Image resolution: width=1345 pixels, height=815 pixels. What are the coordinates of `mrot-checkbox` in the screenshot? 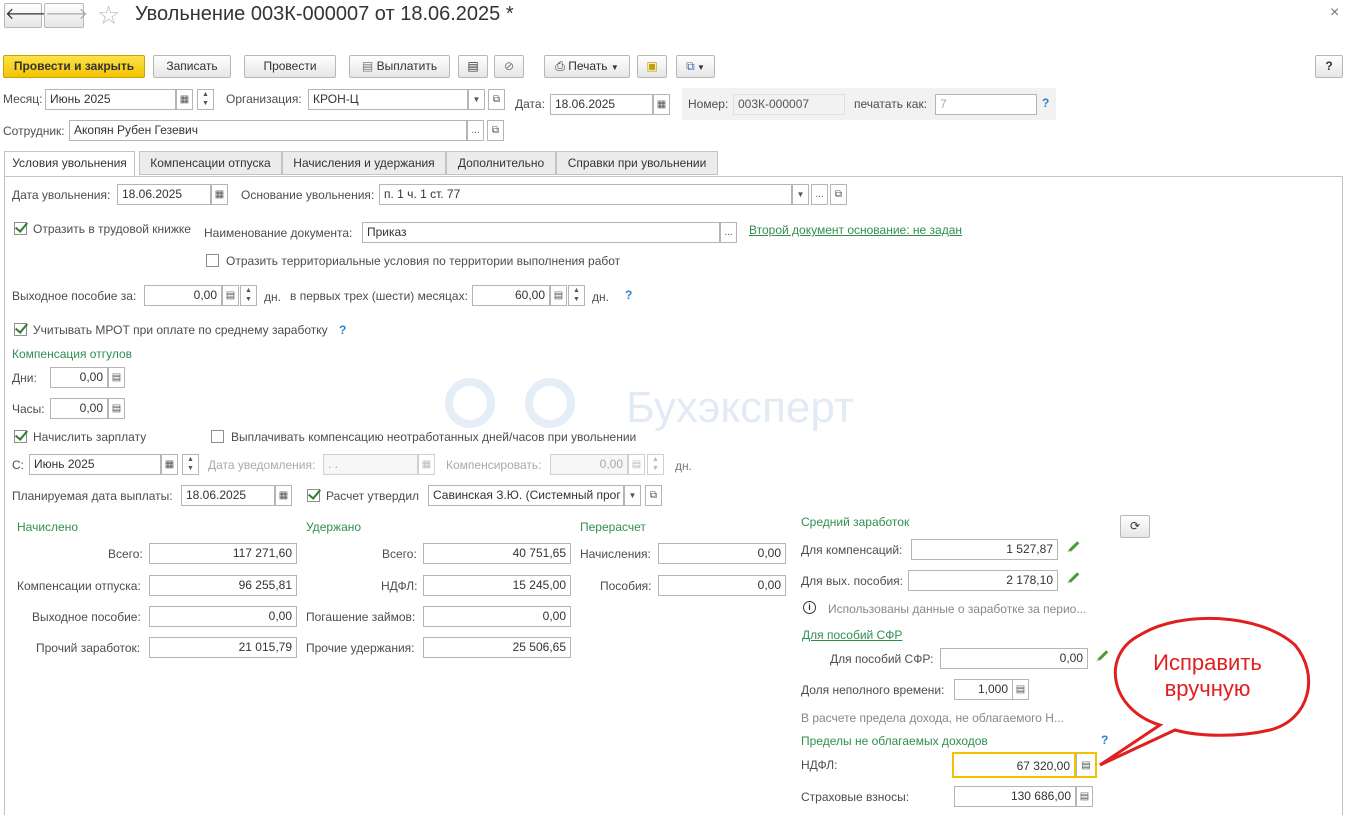 It's located at (20, 329).